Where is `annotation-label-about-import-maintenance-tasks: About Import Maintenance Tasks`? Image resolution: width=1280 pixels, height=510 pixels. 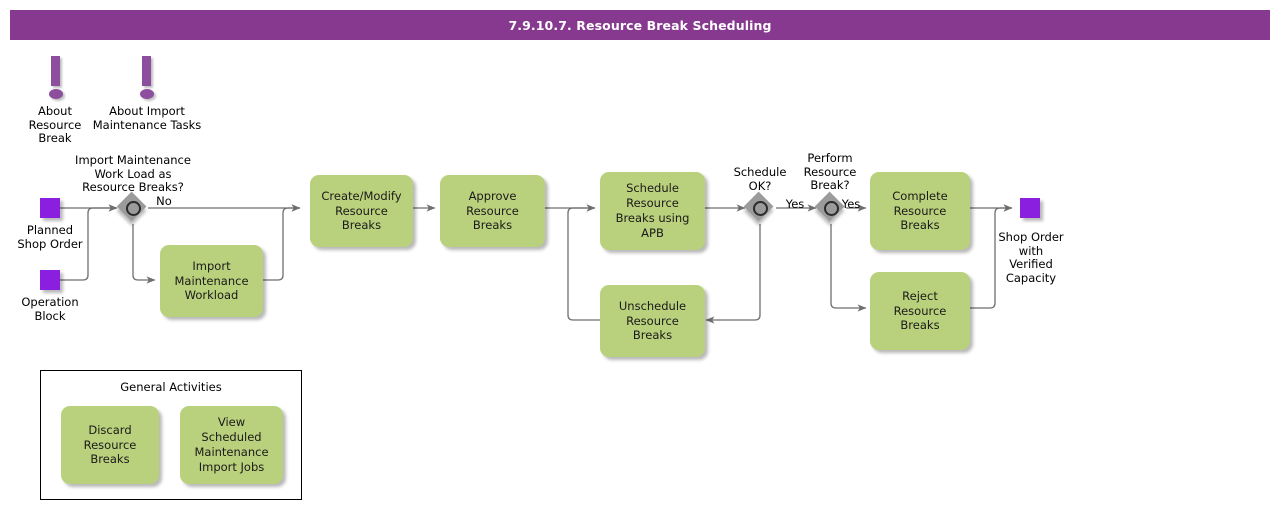
annotation-label-about-import-maintenance-tasks: About Import Maintenance Tasks is located at coordinates (147, 118).